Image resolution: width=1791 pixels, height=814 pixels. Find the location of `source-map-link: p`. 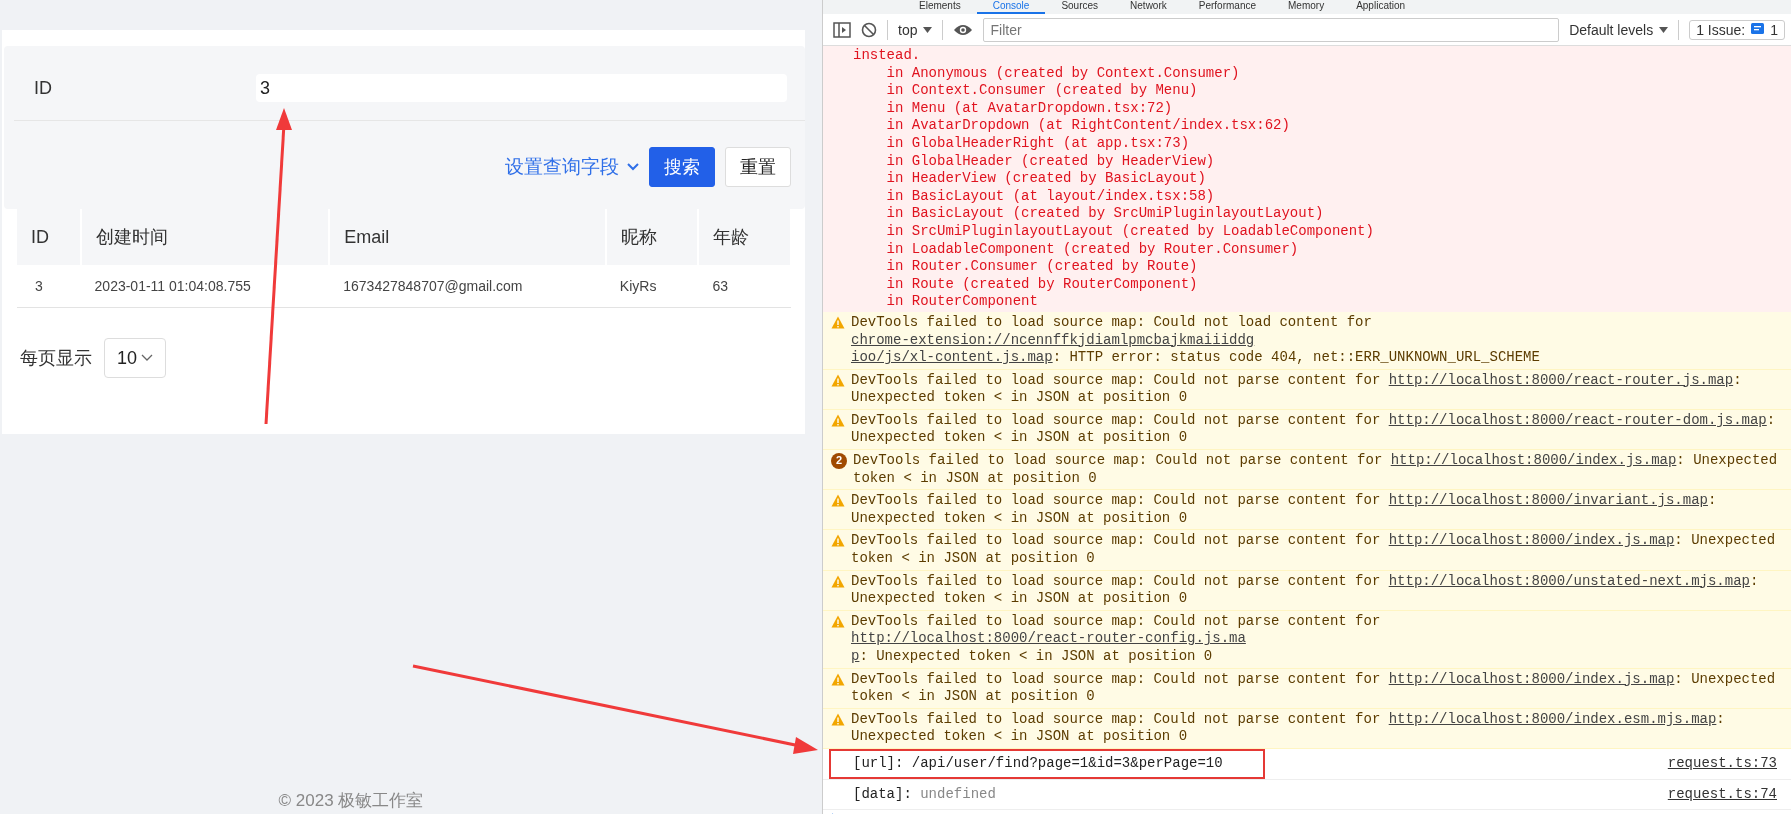

source-map-link: p is located at coordinates (855, 656).